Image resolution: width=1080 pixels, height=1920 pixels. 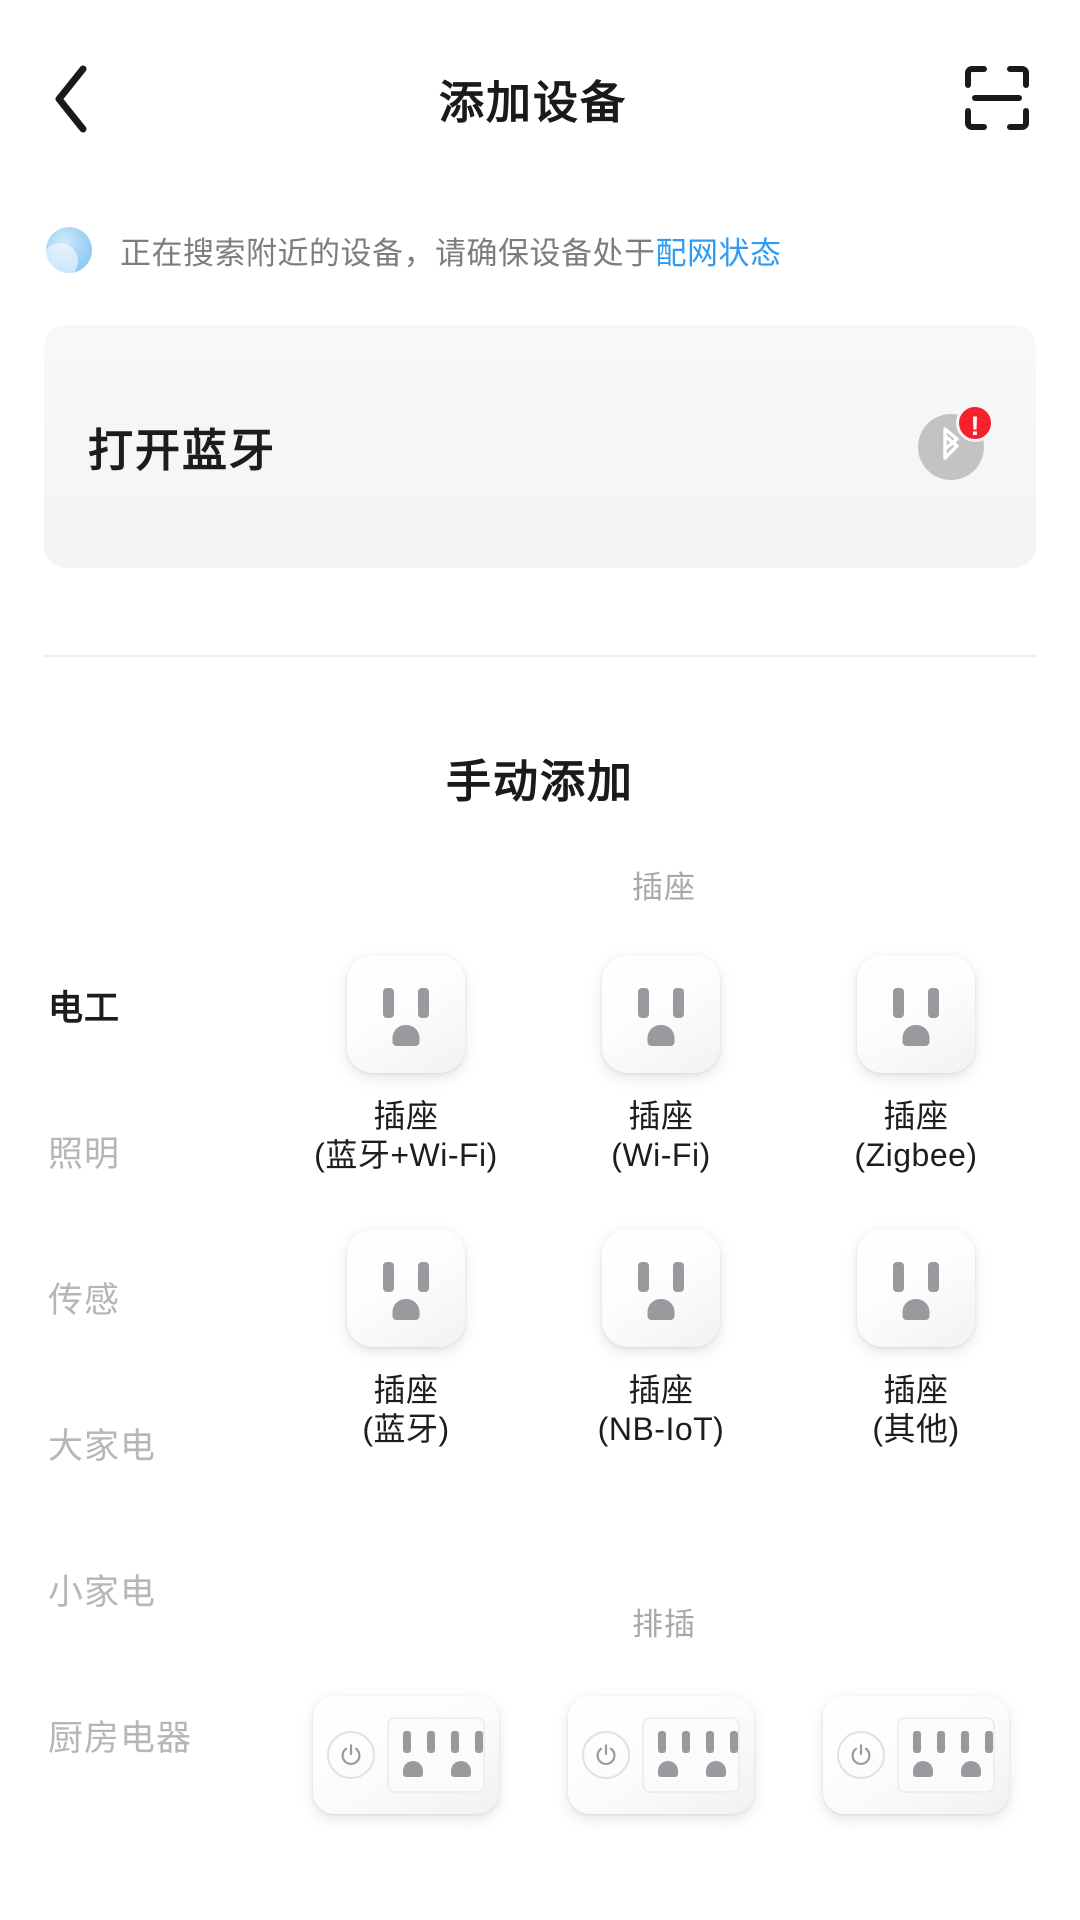 I want to click on enable-bluetooth-label: 打开蓝牙, so click(x=182, y=450).